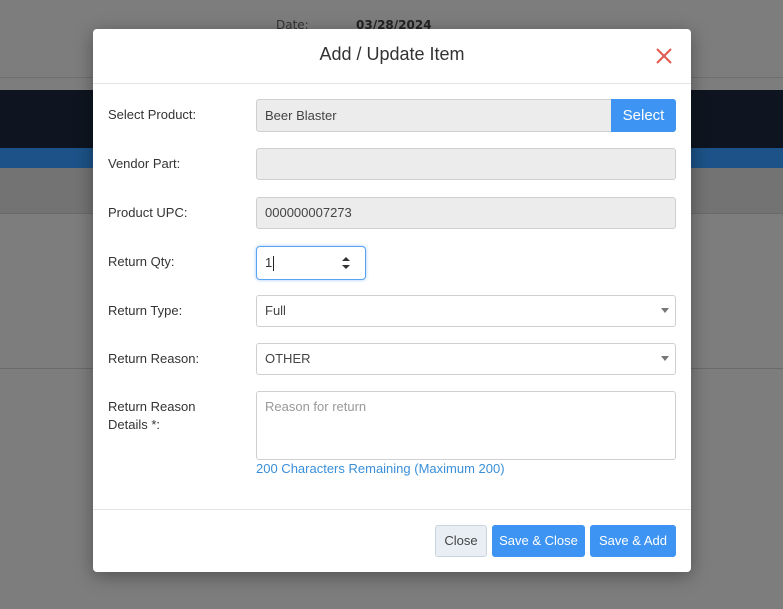  What do you see at coordinates (466, 425) in the screenshot?
I see `return-reason-details-textarea: Reason for return` at bounding box center [466, 425].